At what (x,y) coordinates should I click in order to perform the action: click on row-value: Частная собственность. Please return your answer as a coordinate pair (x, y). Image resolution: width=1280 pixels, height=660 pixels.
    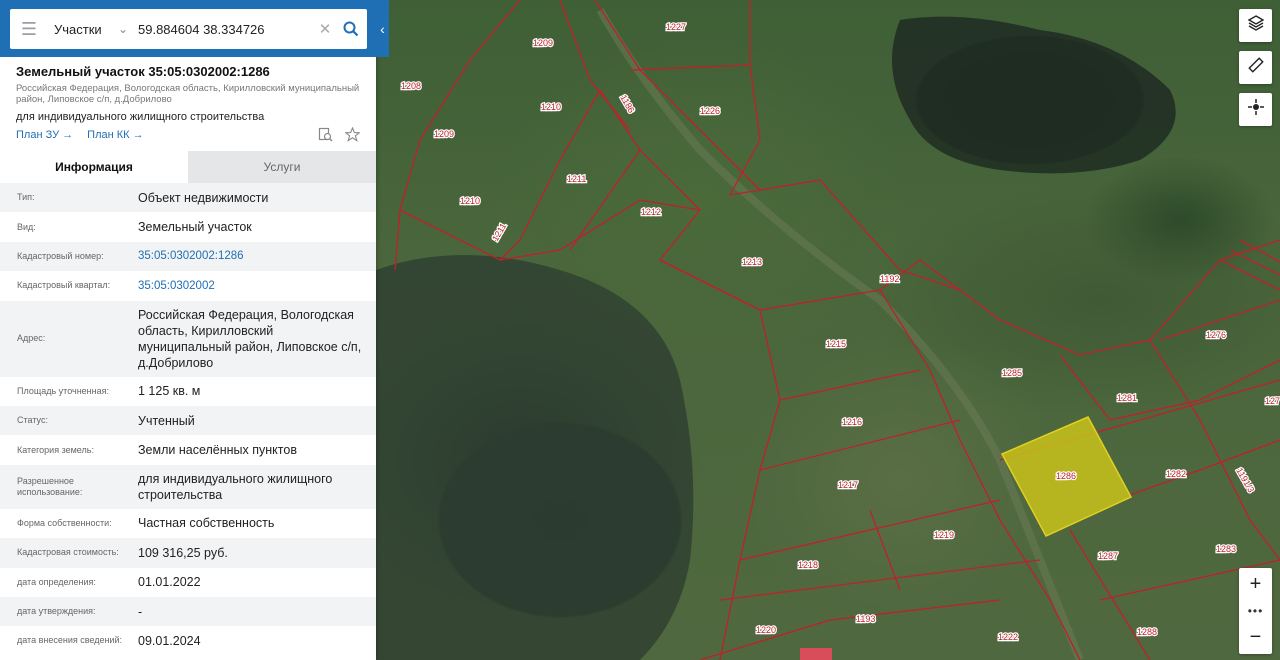
    Looking at the image, I should click on (206, 523).